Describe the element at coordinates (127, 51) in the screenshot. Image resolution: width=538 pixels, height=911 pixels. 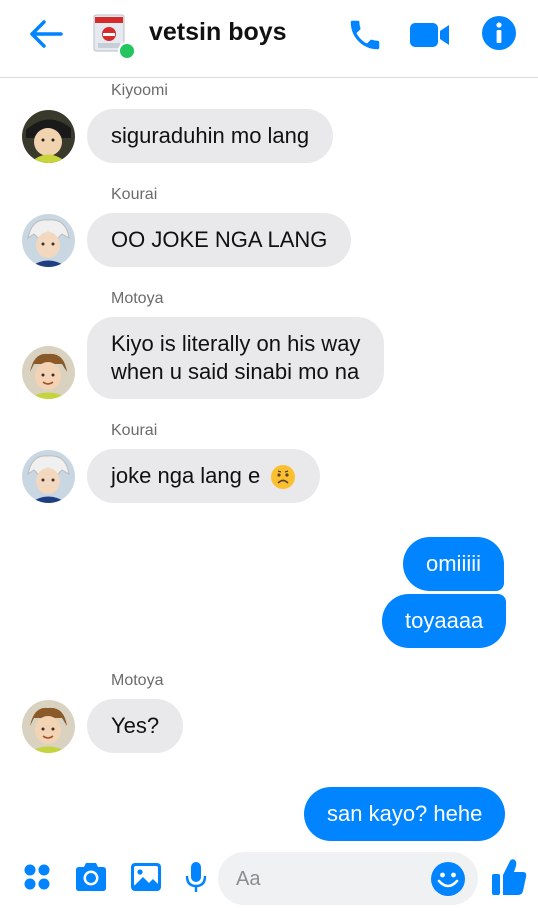
I see `online-status-dot` at that location.